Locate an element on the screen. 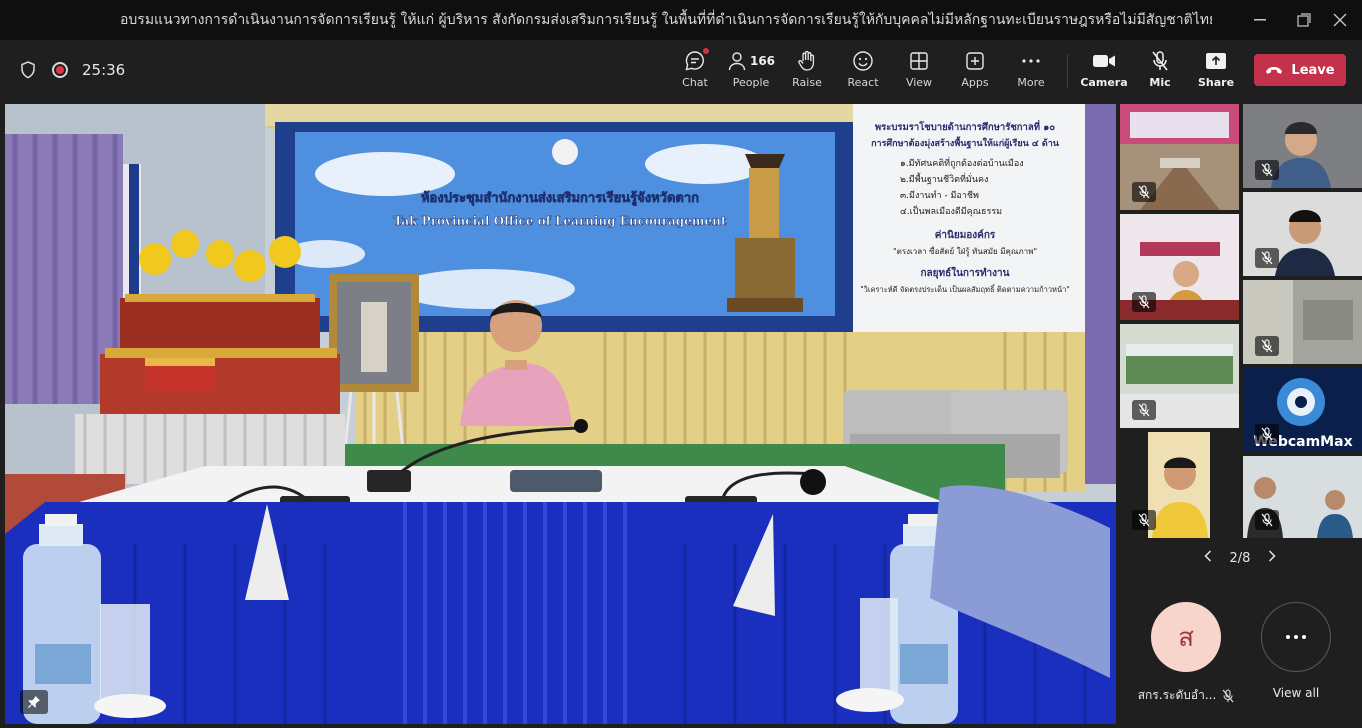 This screenshot has width=1362, height=728. share-button: Share is located at coordinates (1216, 72).